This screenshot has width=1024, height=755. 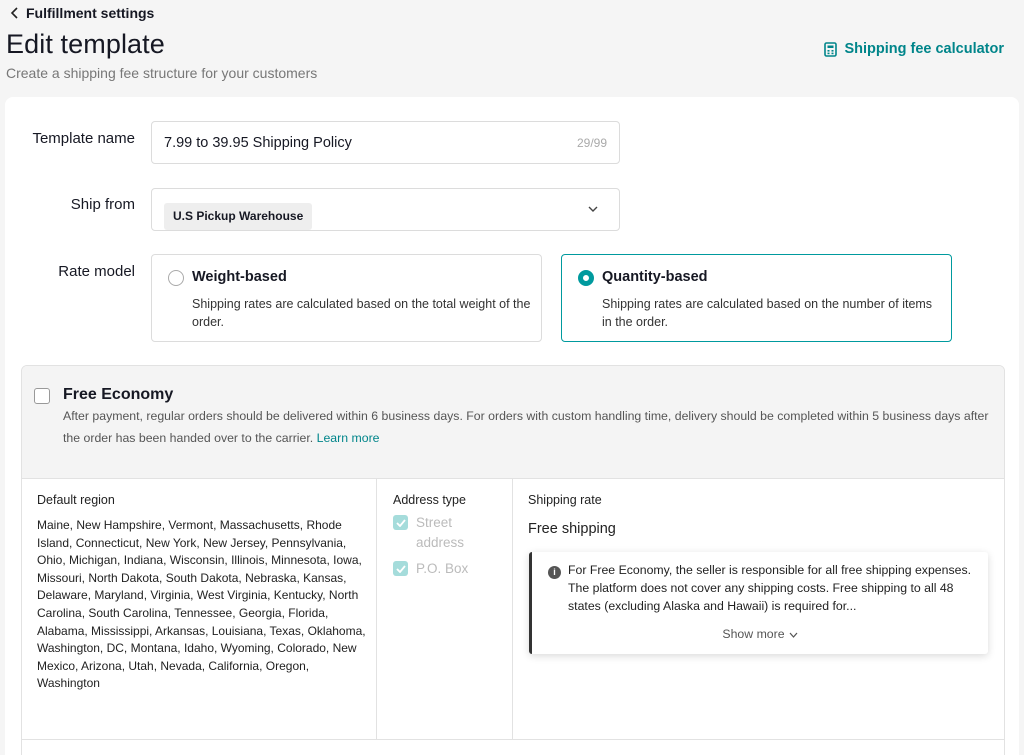 I want to click on template-name-label: Template name, so click(x=83, y=138).